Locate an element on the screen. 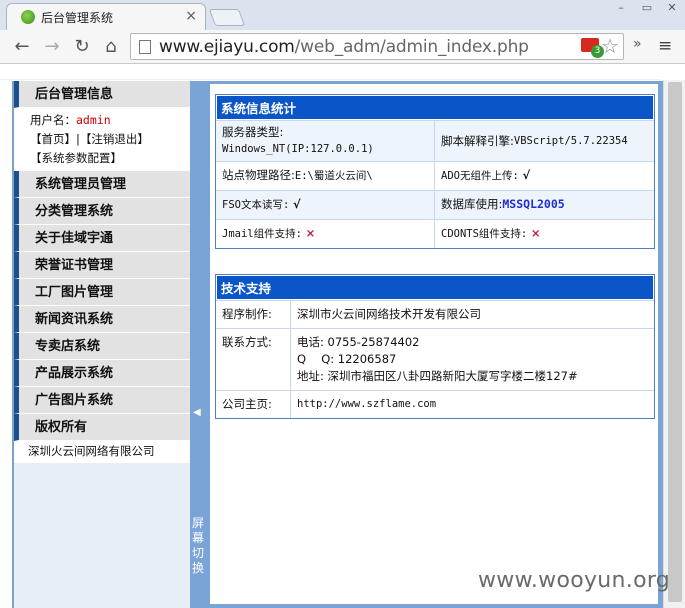 This screenshot has height=608, width=685. sidebar-item-stores: 专卖店系统 is located at coordinates (103, 346).